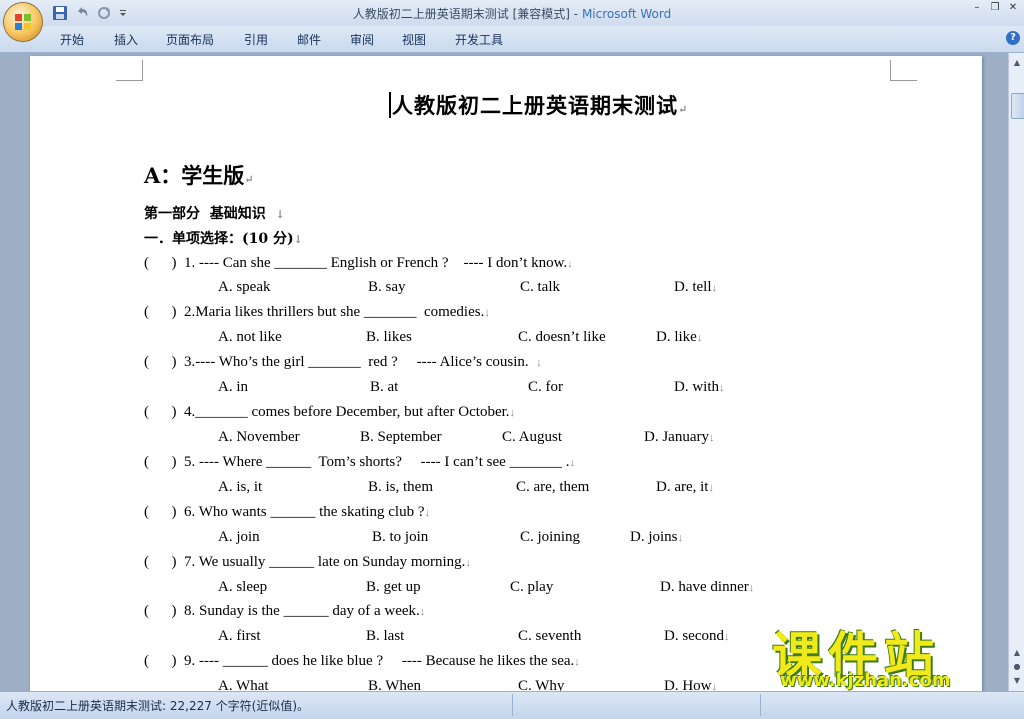 Image resolution: width=1024 pixels, height=719 pixels. What do you see at coordinates (890, 656) in the screenshot?
I see `site-watermark: 课件站 www.kjzhan.com` at bounding box center [890, 656].